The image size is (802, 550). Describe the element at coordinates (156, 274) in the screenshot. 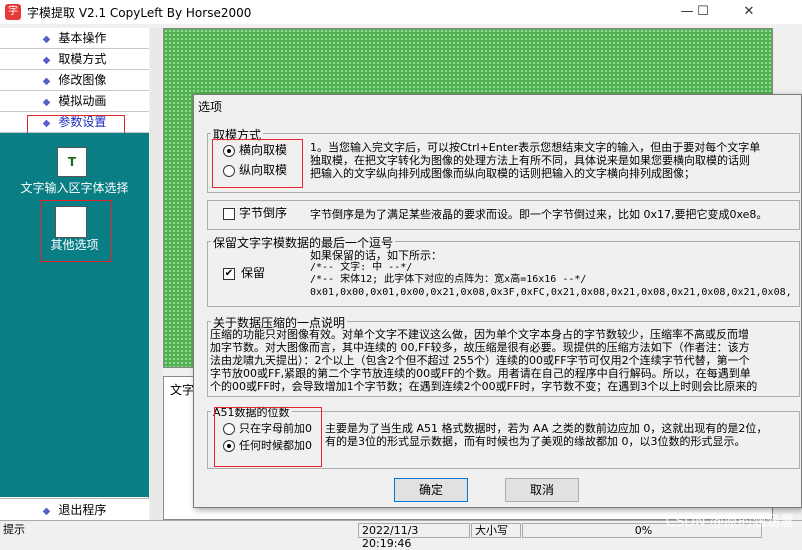

I see `splitter` at that location.